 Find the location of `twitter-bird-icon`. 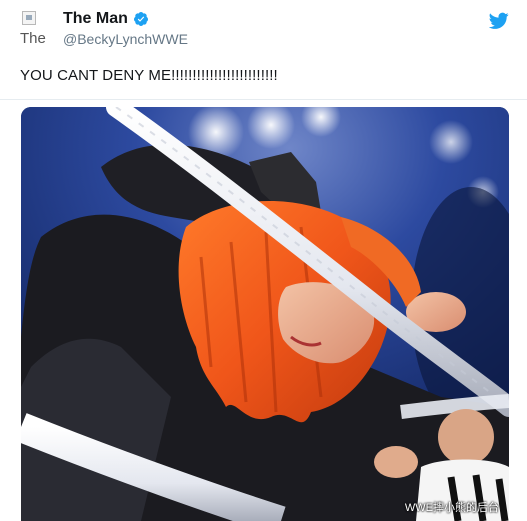

twitter-bird-icon is located at coordinates (499, 21).